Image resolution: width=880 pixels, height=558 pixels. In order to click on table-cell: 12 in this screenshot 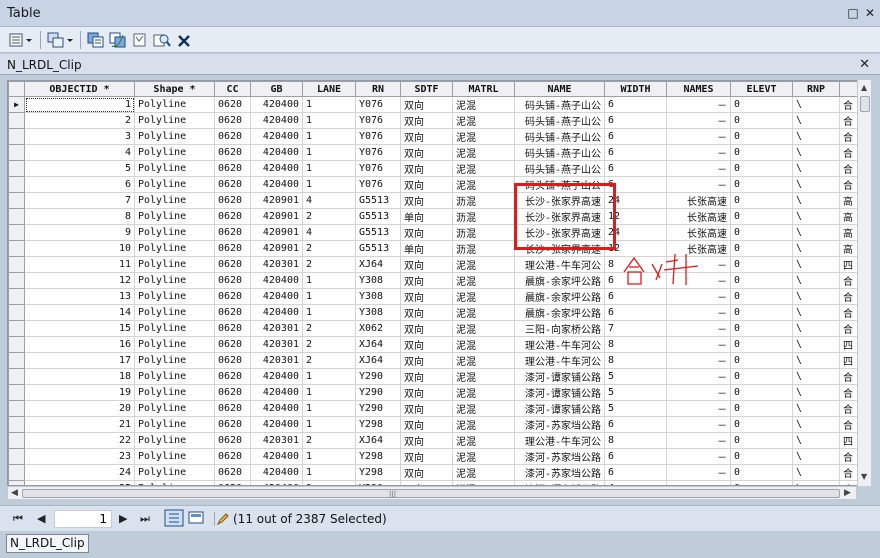, I will do `click(79, 280)`.